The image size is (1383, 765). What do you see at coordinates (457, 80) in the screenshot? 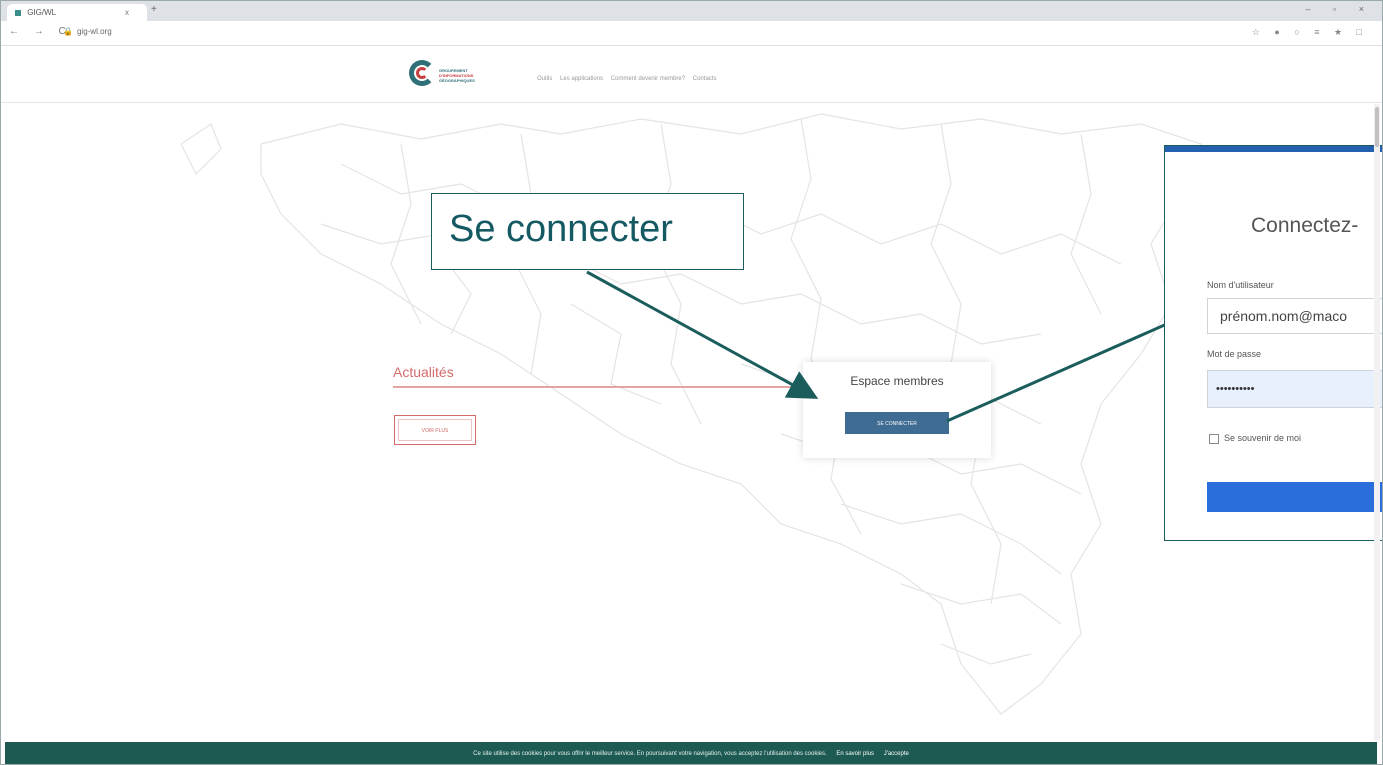
I see `logo-line-3: GÉOGRAPHIQUES` at bounding box center [457, 80].